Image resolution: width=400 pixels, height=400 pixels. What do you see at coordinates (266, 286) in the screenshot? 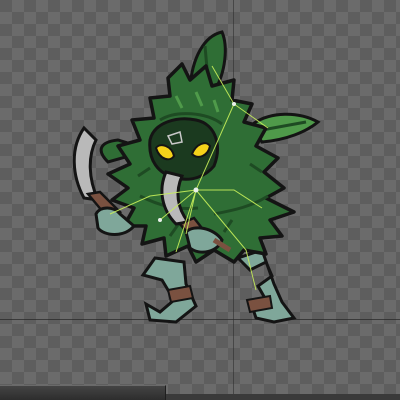
I see `right-leg` at bounding box center [266, 286].